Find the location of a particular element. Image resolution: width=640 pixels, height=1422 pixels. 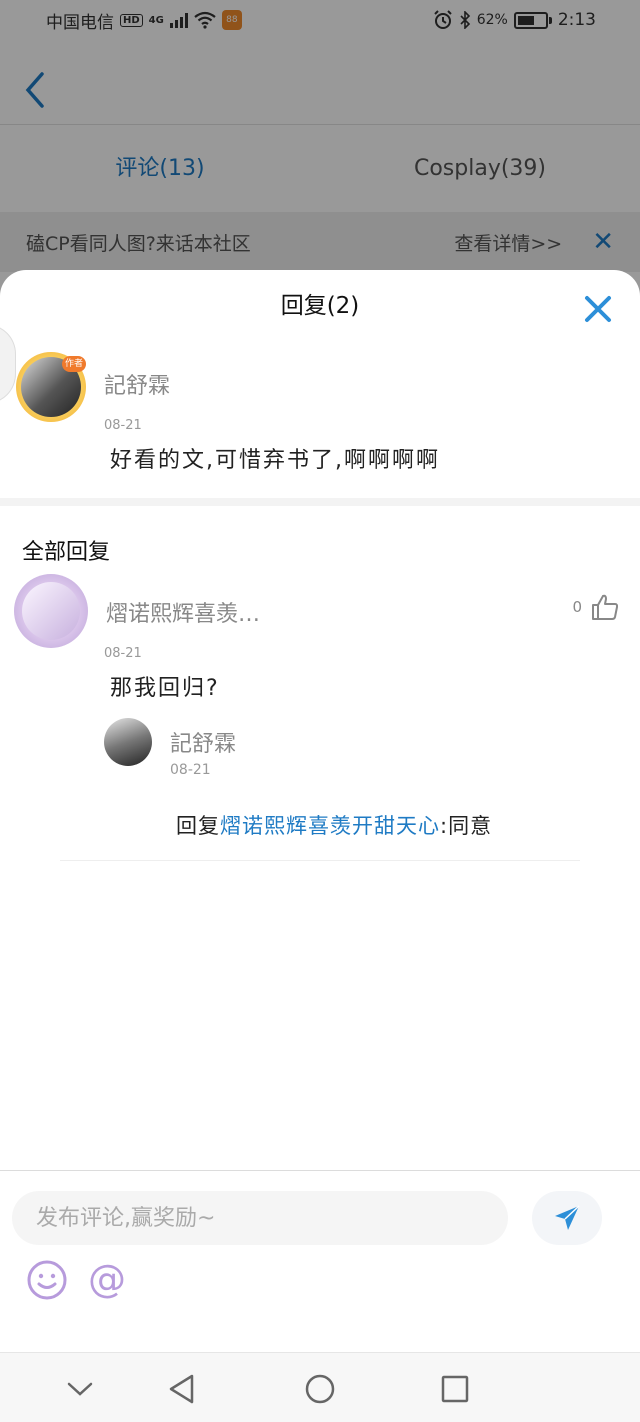

nav-back-button is located at coordinates (182, 1389).